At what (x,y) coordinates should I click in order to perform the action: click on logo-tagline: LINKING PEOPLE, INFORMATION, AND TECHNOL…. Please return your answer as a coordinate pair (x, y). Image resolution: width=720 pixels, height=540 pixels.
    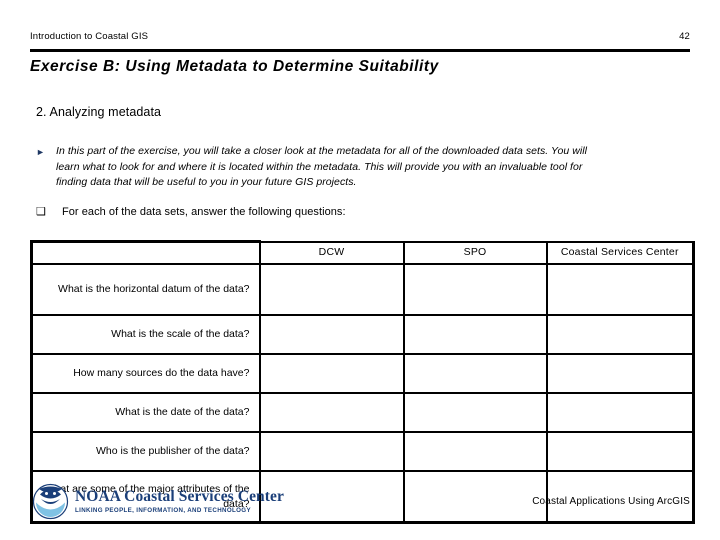
    Looking at the image, I should click on (163, 510).